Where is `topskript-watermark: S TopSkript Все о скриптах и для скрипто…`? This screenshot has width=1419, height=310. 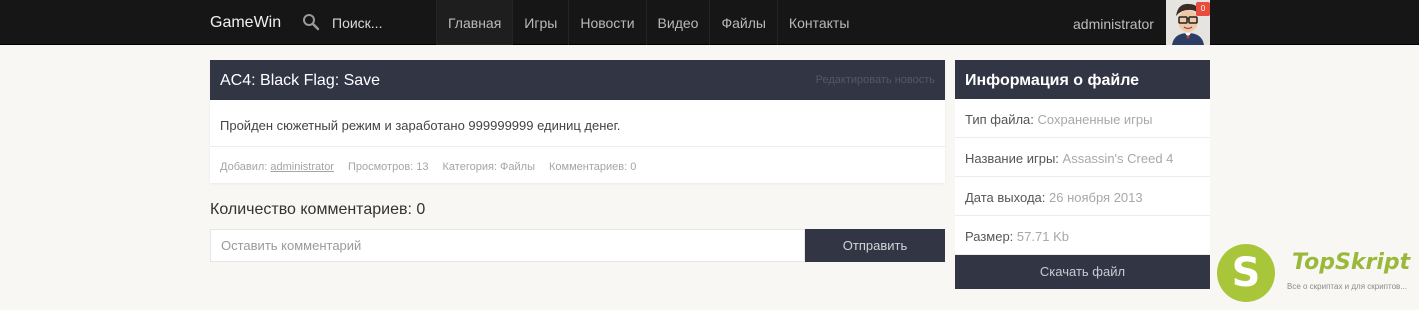
topskript-watermark: S TopSkript Все о скриптах и для скрипто… is located at coordinates (1317, 273).